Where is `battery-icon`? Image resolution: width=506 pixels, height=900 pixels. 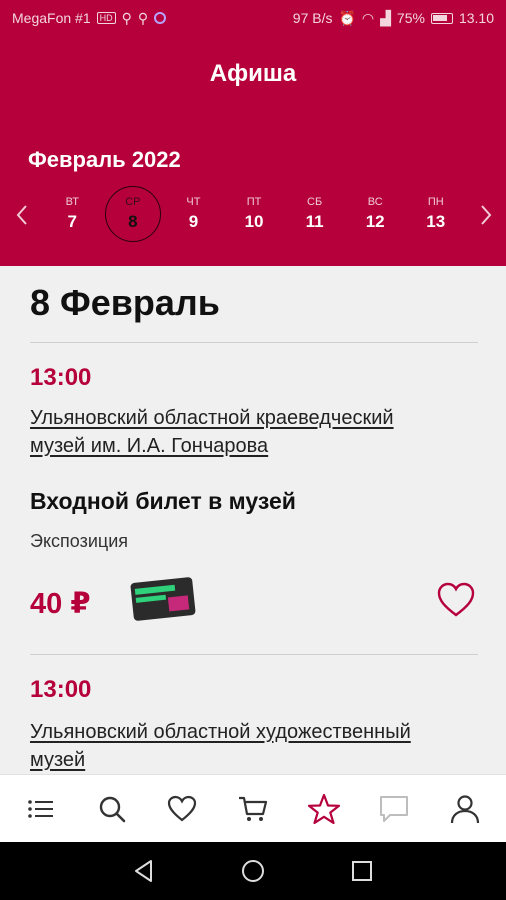 battery-icon is located at coordinates (441, 18).